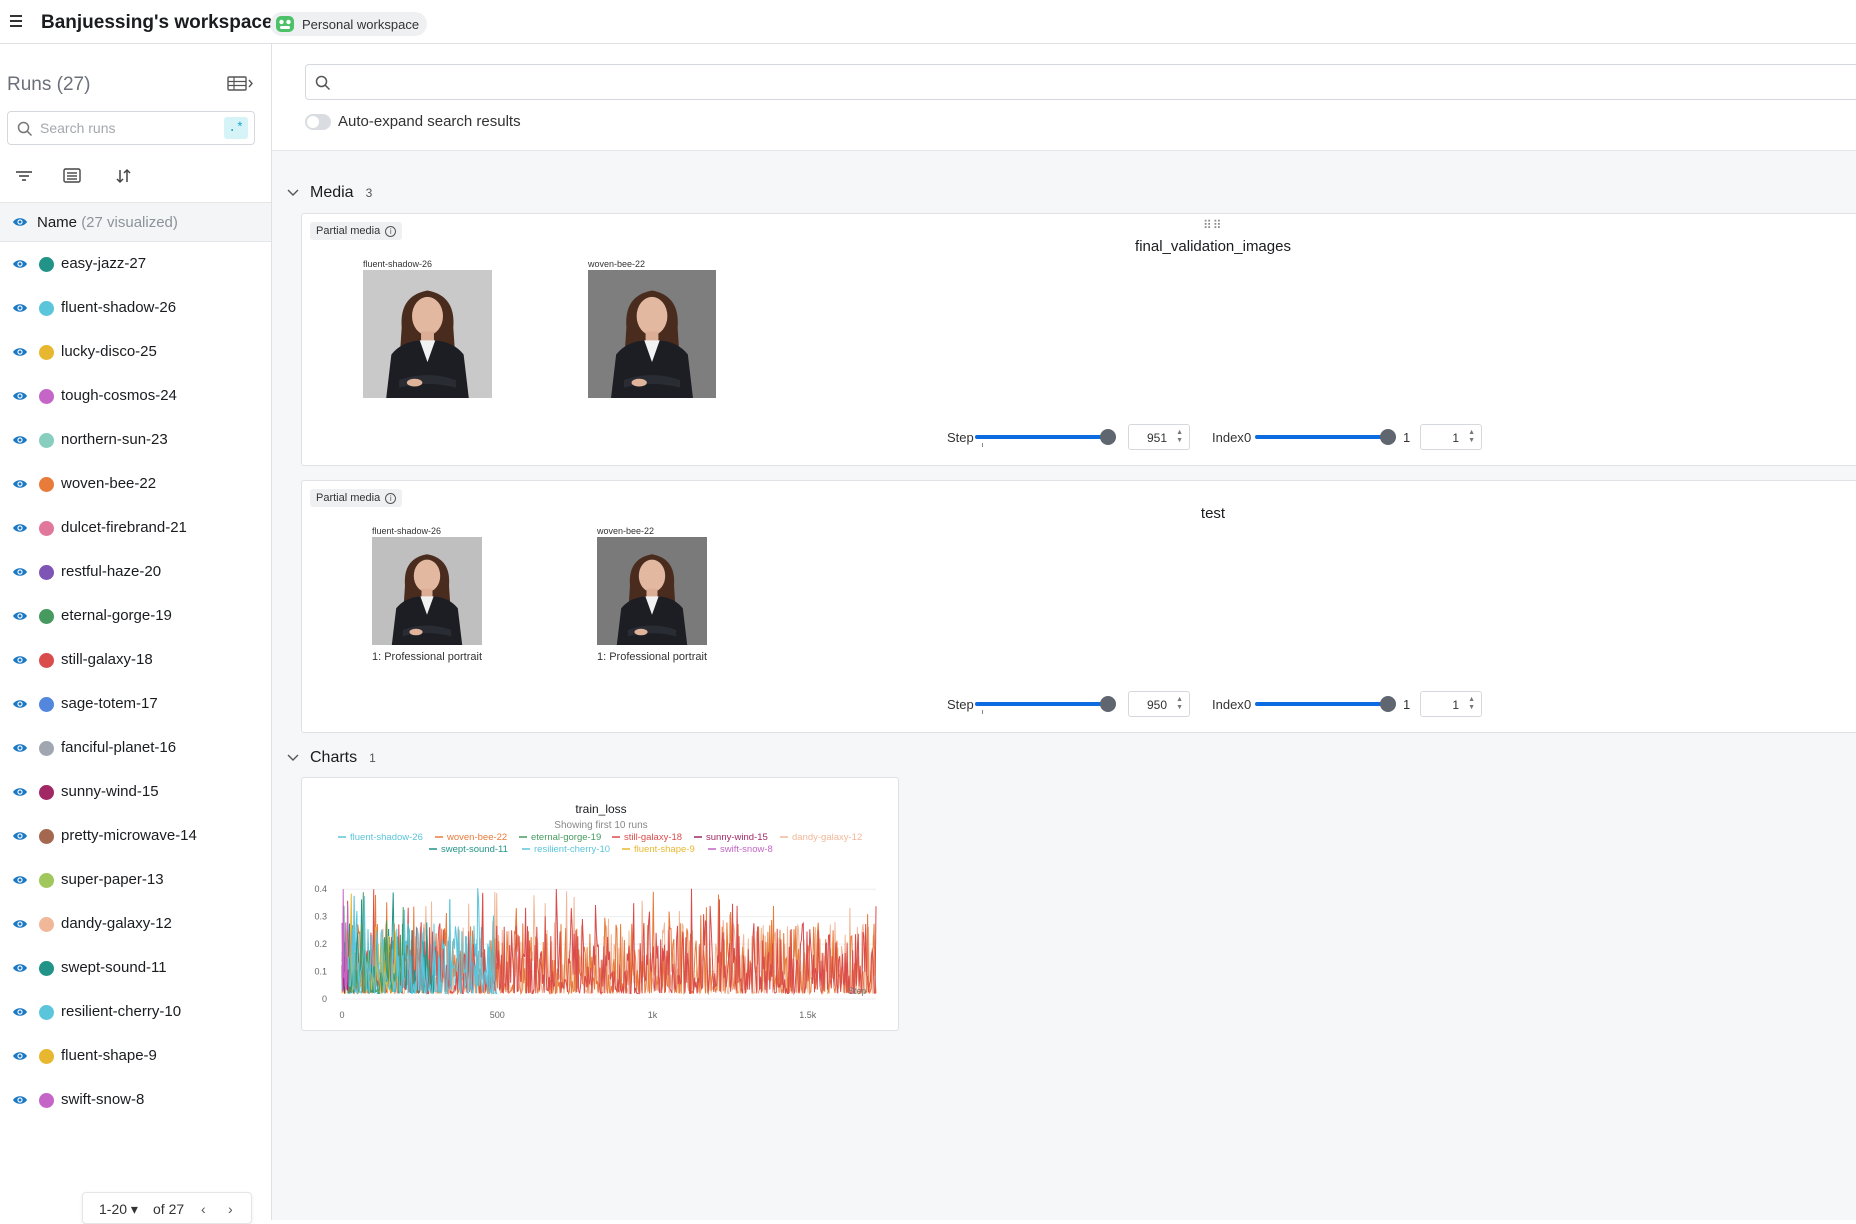 This screenshot has width=1856, height=1224. Describe the element at coordinates (331, 758) in the screenshot. I see `charts-section-header: Charts 1` at that location.